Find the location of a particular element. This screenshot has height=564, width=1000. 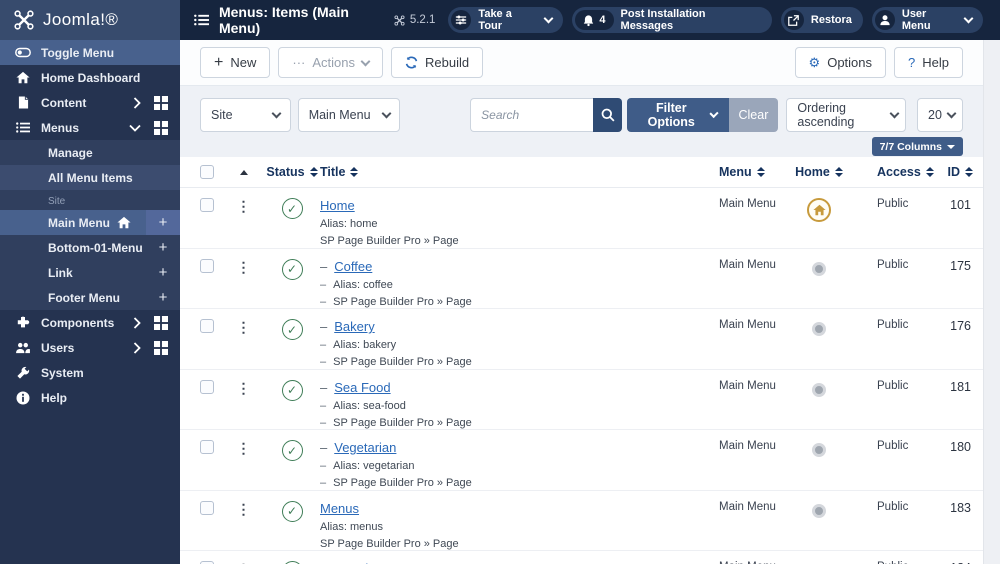

site-filter-select: Site is located at coordinates (245, 115).